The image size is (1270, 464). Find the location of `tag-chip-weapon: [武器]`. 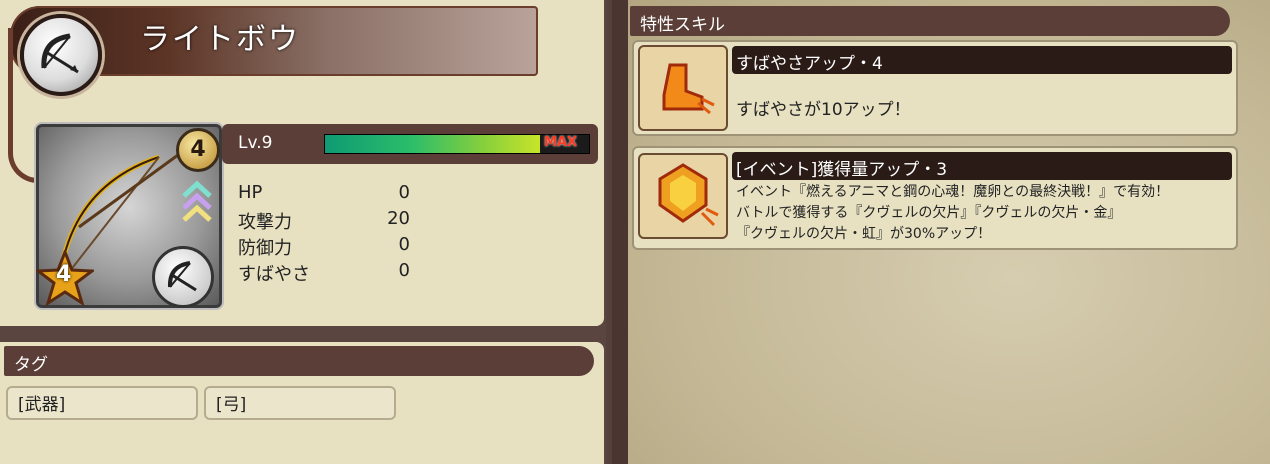

tag-chip-weapon: [武器] is located at coordinates (102, 403).